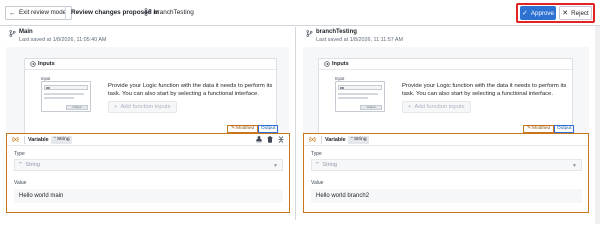 The height and width of the screenshot is (240, 600). I want to click on value-field: Hello world main, so click(148, 196).